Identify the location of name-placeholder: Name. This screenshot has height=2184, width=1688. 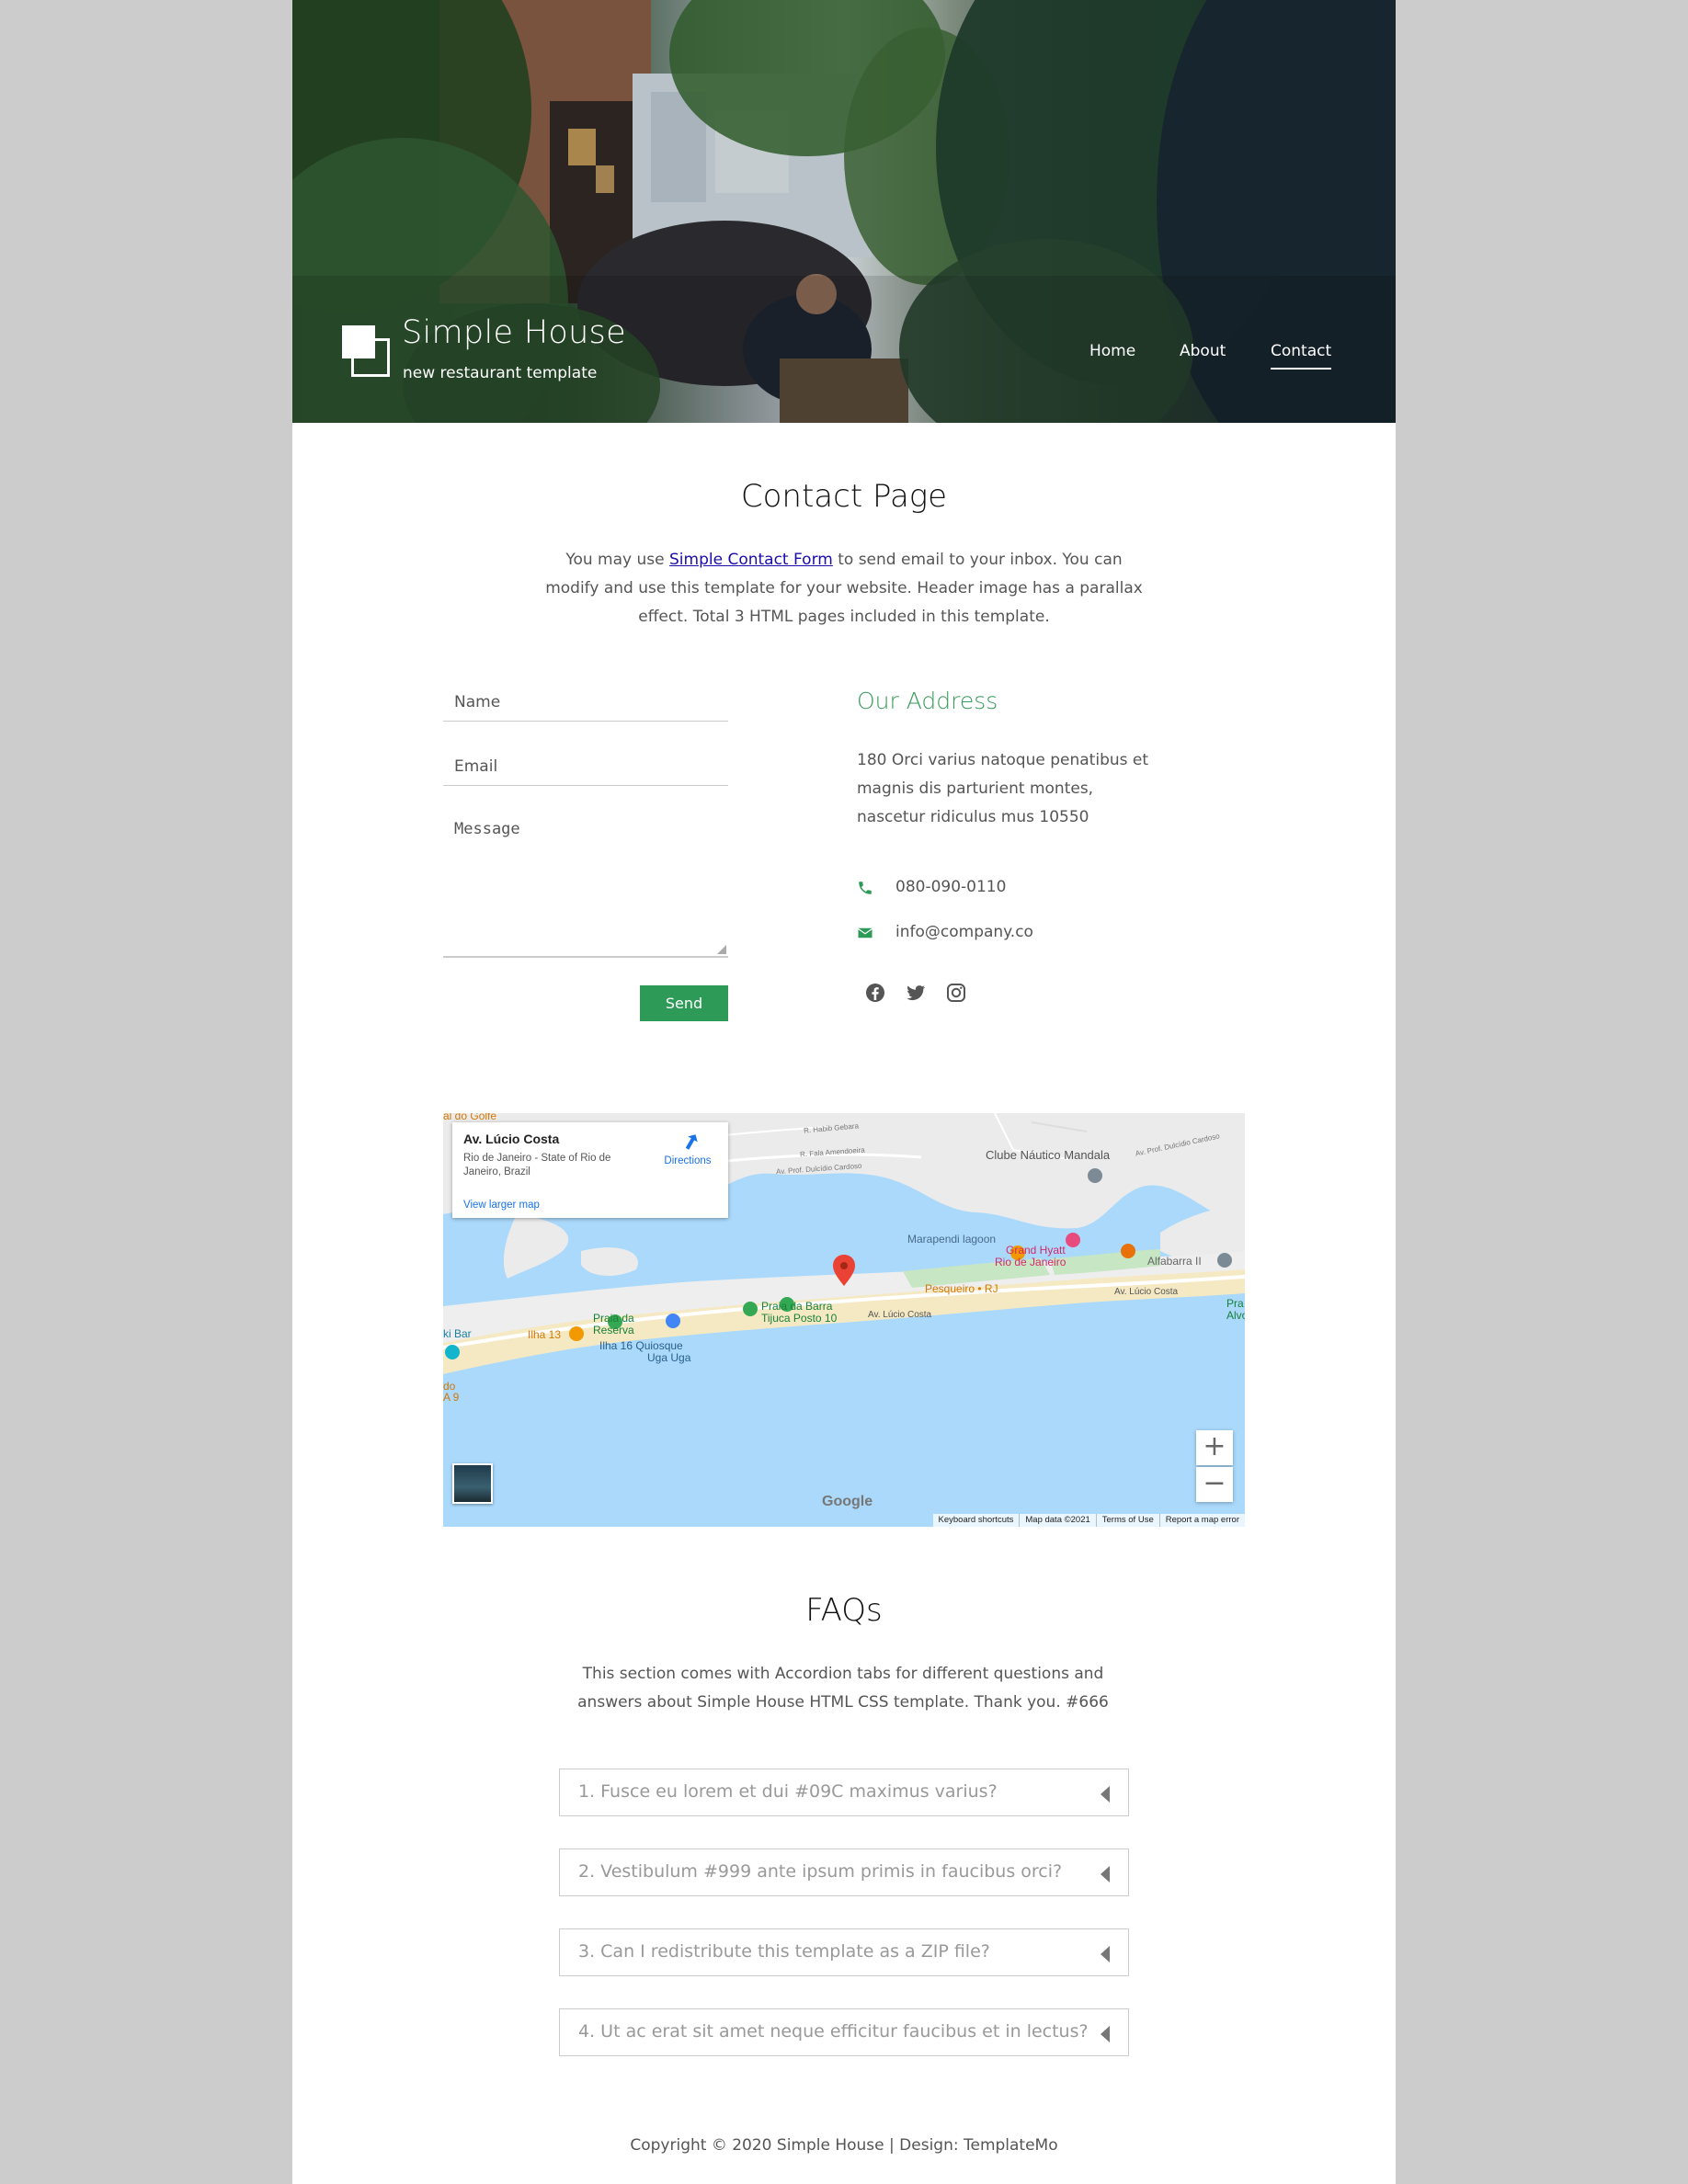
(478, 702).